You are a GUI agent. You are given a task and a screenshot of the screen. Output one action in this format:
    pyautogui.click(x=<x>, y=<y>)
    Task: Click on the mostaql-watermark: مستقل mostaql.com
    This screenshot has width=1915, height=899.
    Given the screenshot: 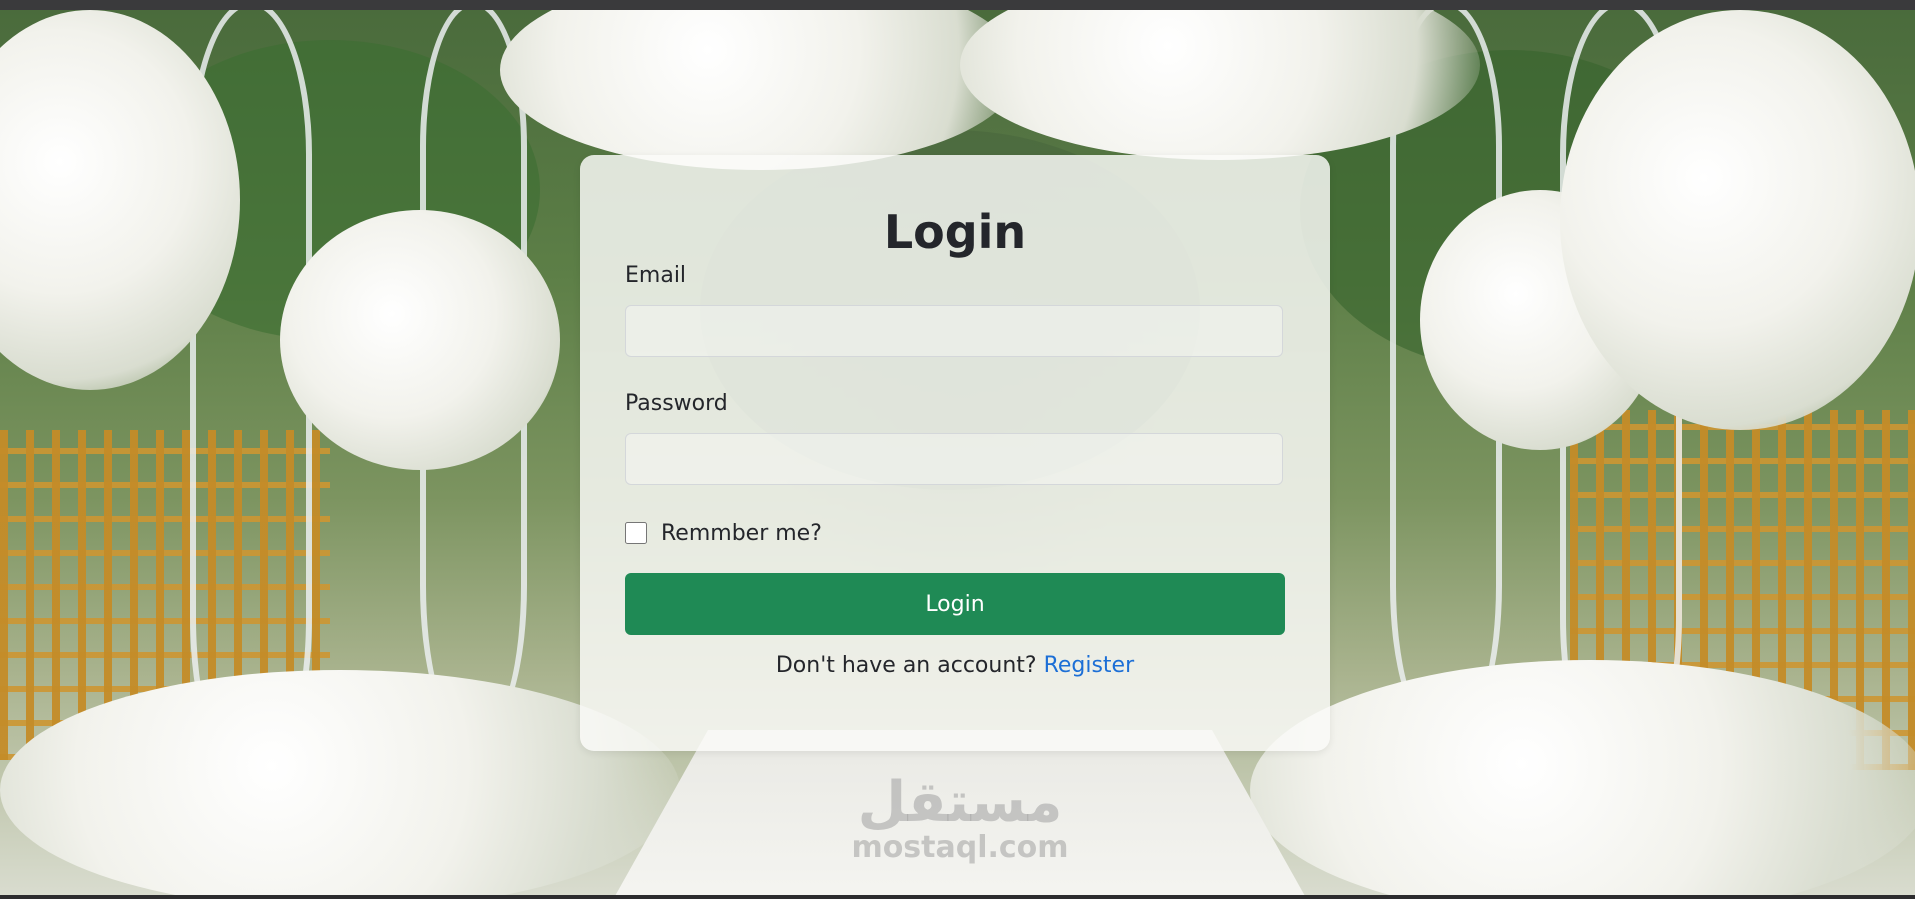 What is the action you would take?
    pyautogui.click(x=960, y=820)
    